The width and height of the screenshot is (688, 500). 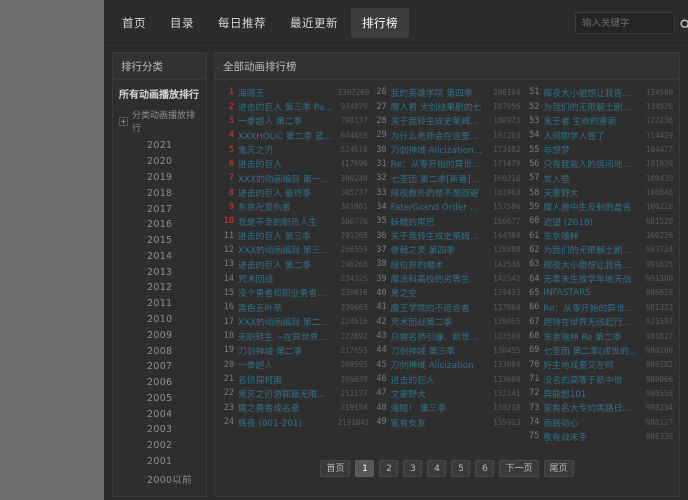 What do you see at coordinates (437, 468) in the screenshot?
I see `page-link: 4` at bounding box center [437, 468].